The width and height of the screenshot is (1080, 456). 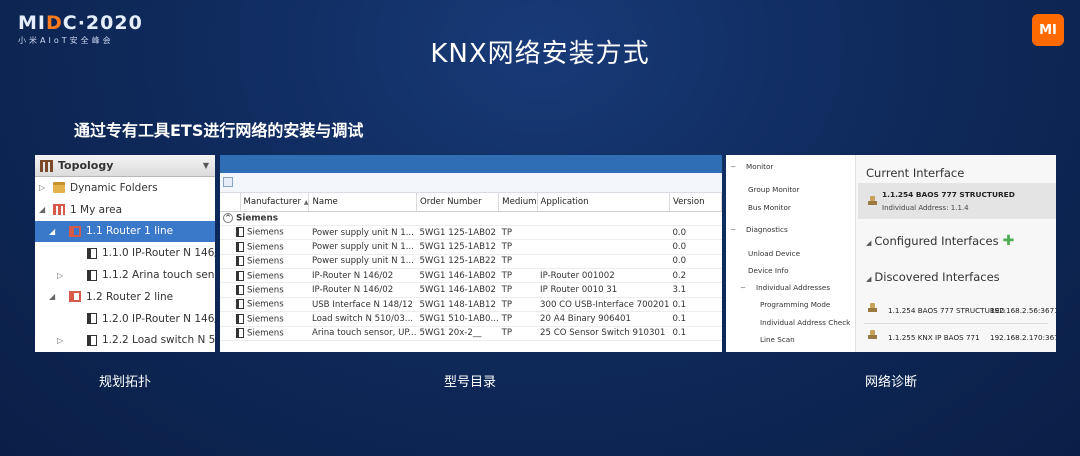 I want to click on nav-item: Programming Mode, so click(x=795, y=304).